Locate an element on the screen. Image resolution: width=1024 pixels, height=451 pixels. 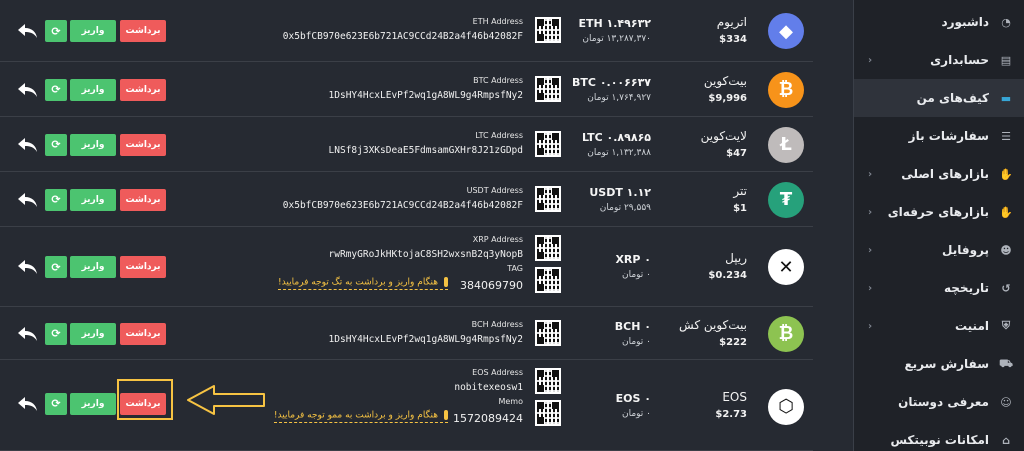
history-icon: ↺ is located at coordinates (1006, 288).